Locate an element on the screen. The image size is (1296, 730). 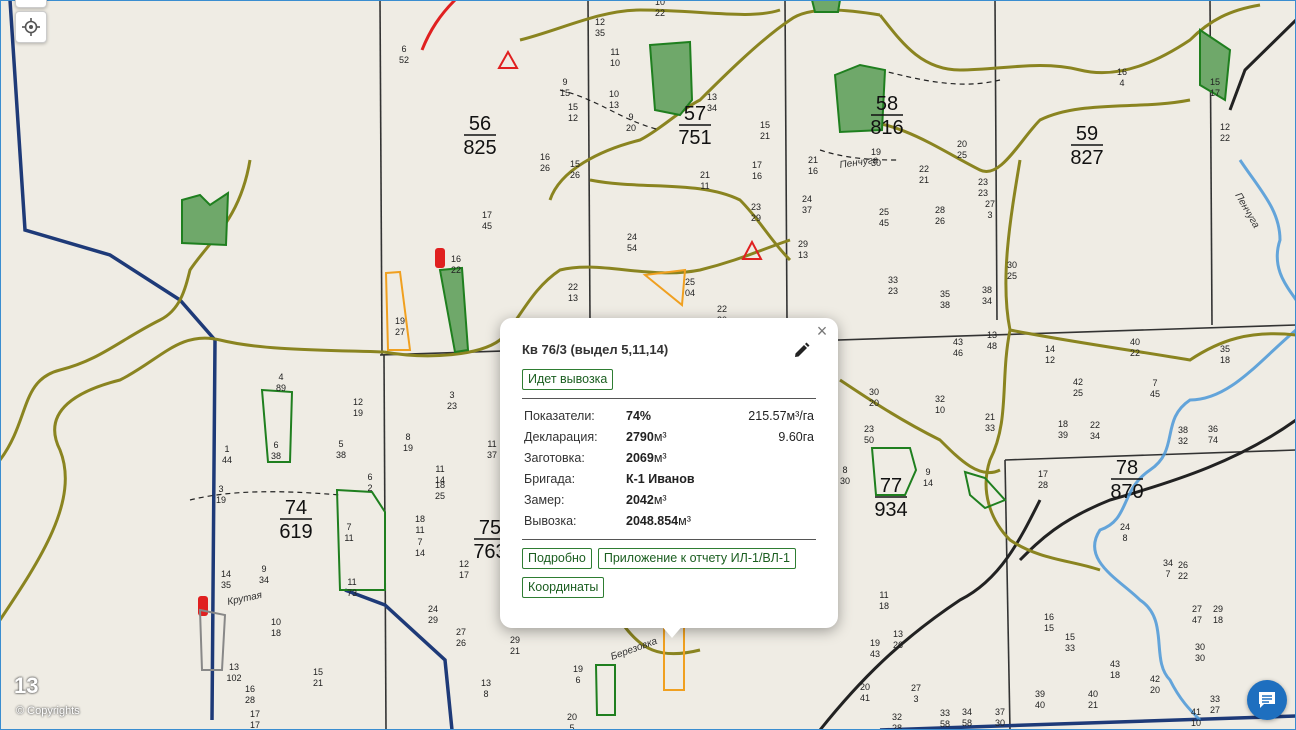
info-key: Заготовка: is located at coordinates (554, 457).